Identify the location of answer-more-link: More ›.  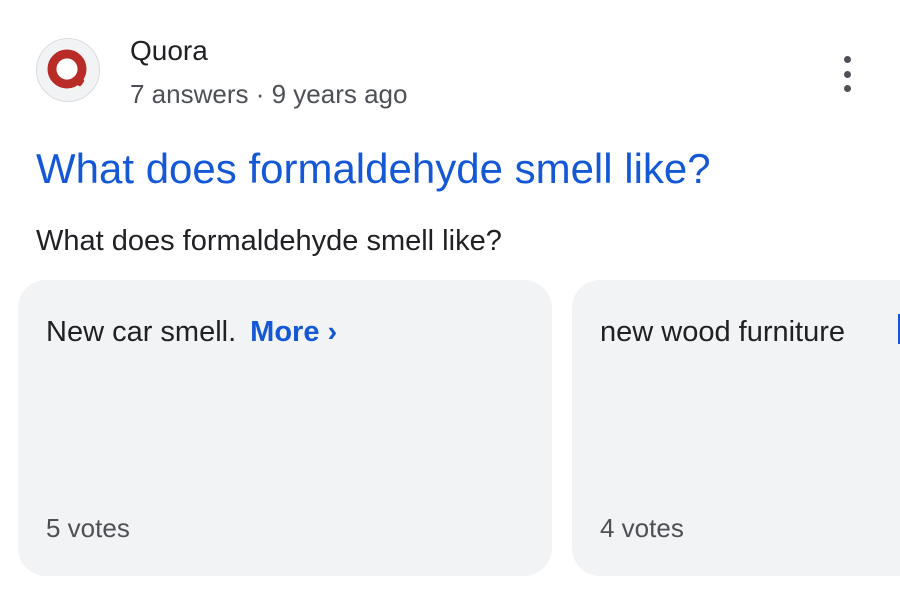
(293, 332).